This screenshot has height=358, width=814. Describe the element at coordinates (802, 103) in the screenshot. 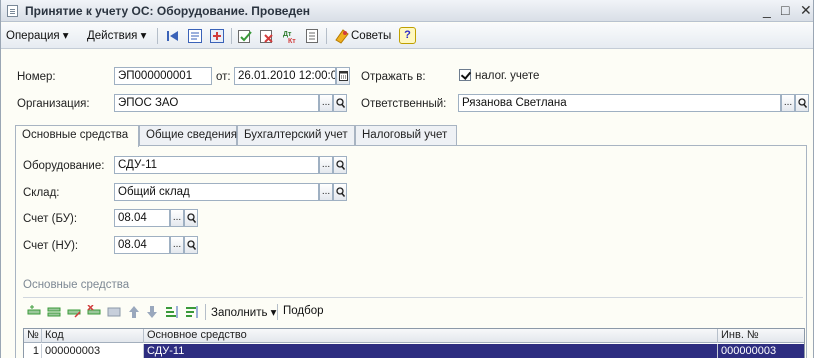

I see `responsible-search-icon` at that location.